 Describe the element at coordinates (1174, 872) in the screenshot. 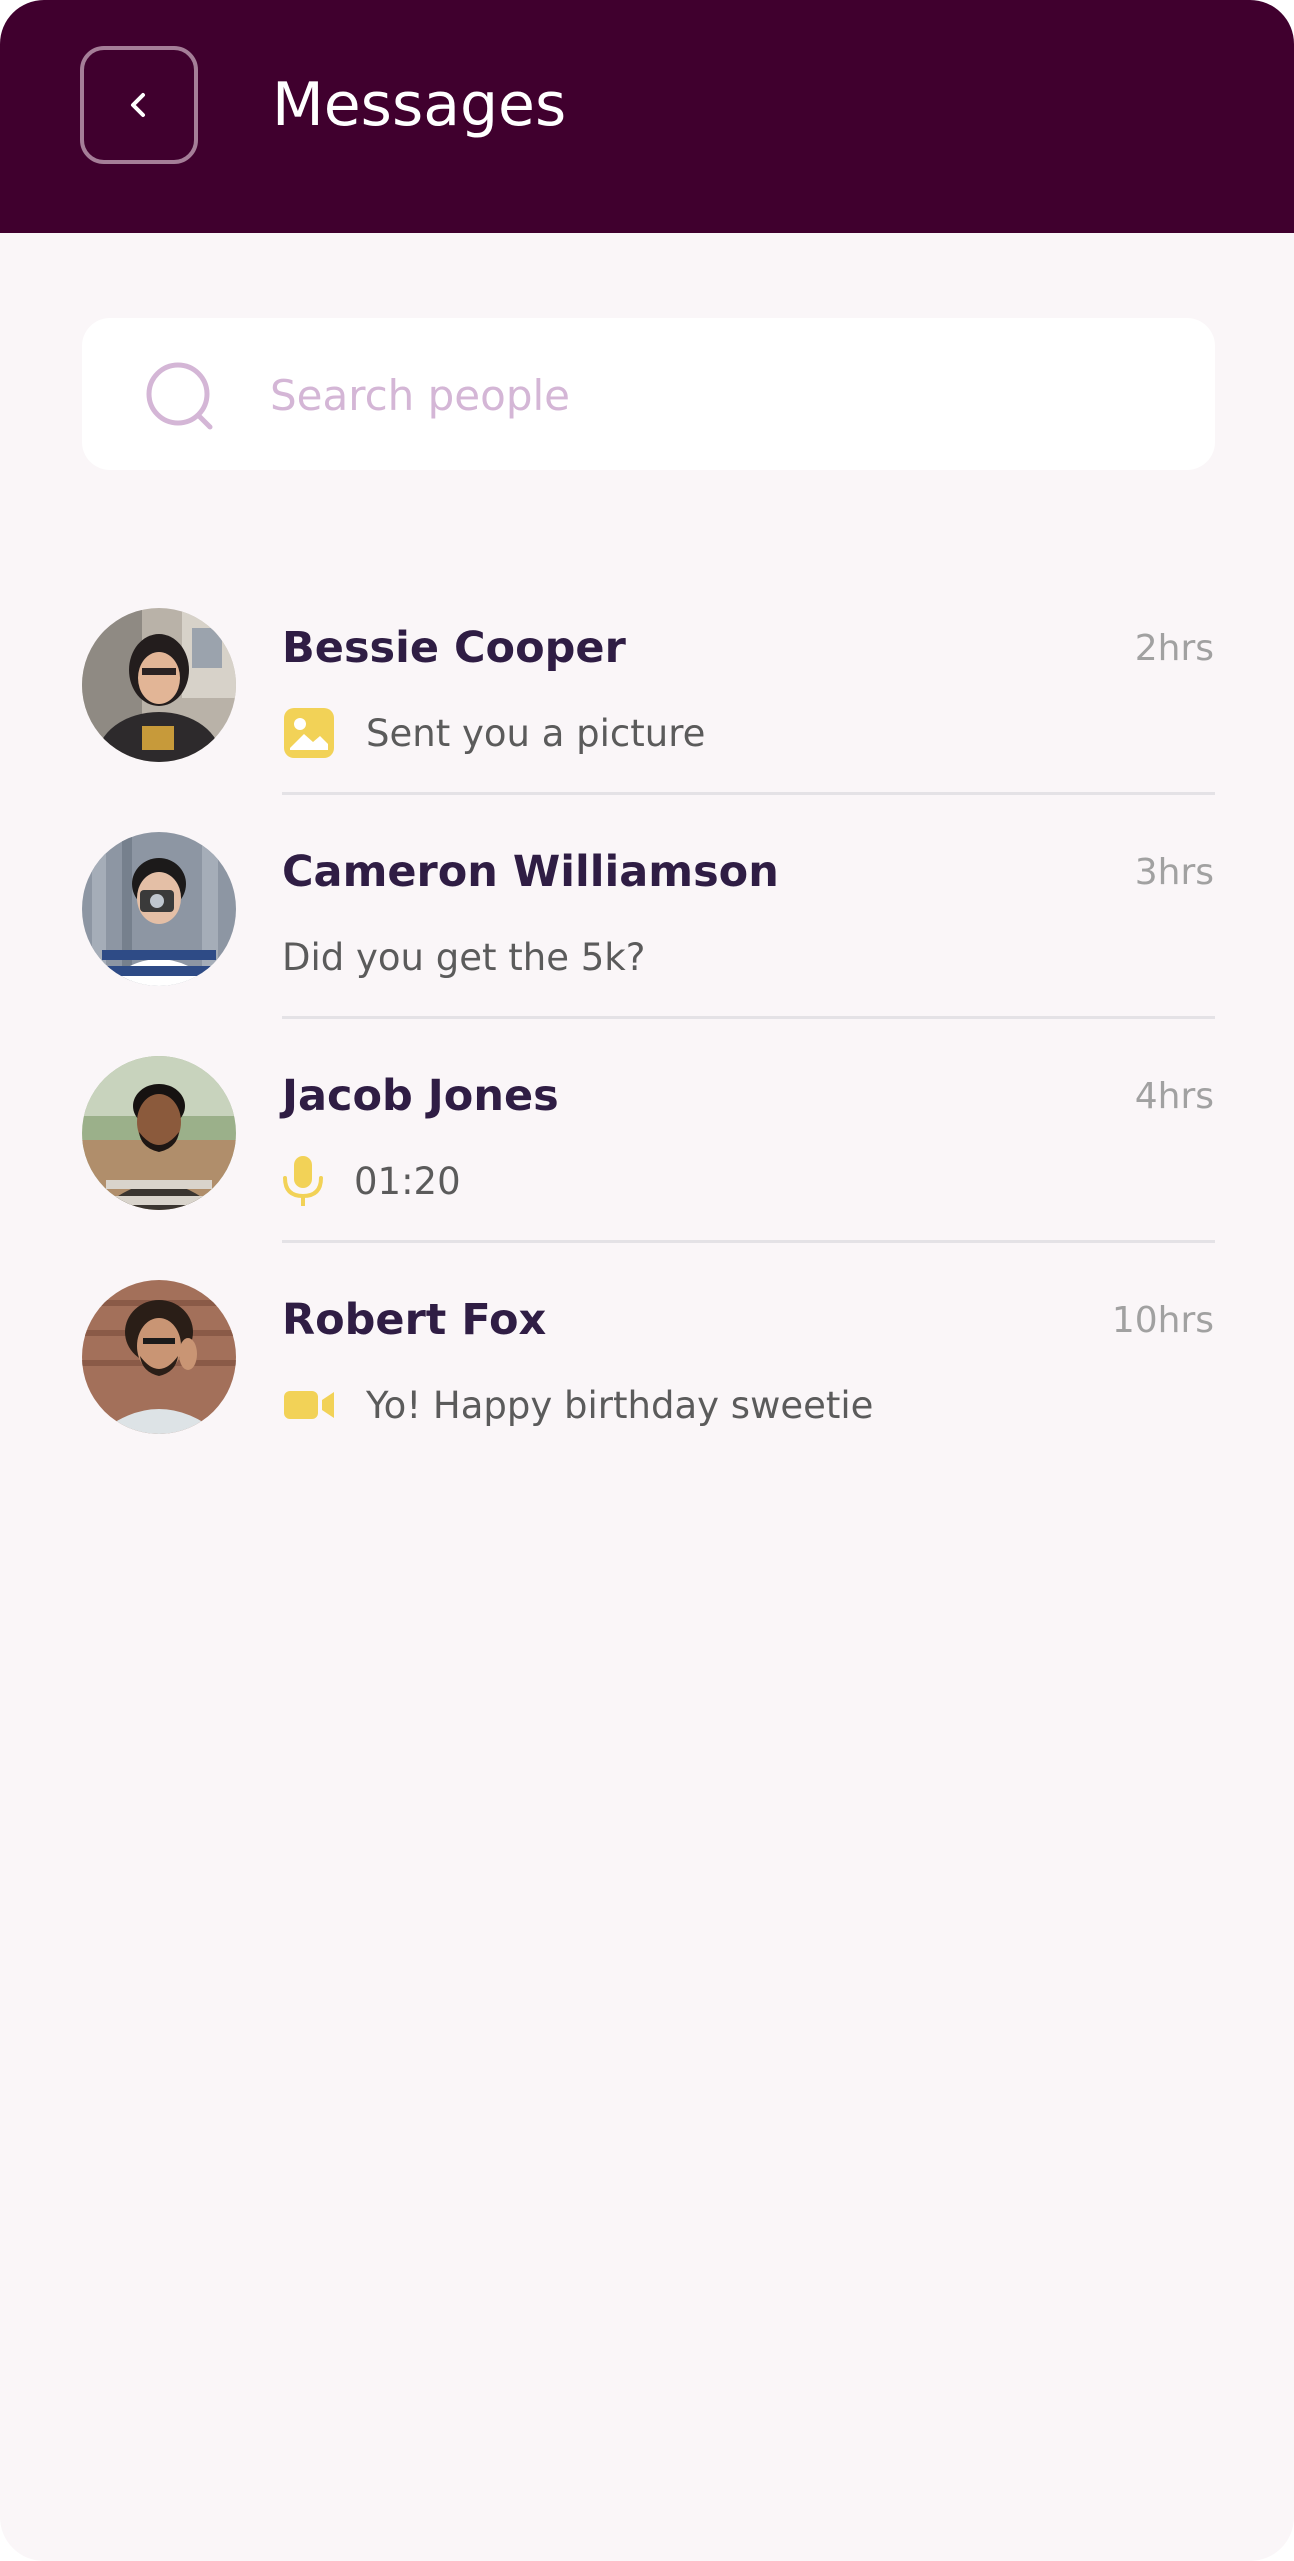

I see `message-time: 3hrs` at that location.